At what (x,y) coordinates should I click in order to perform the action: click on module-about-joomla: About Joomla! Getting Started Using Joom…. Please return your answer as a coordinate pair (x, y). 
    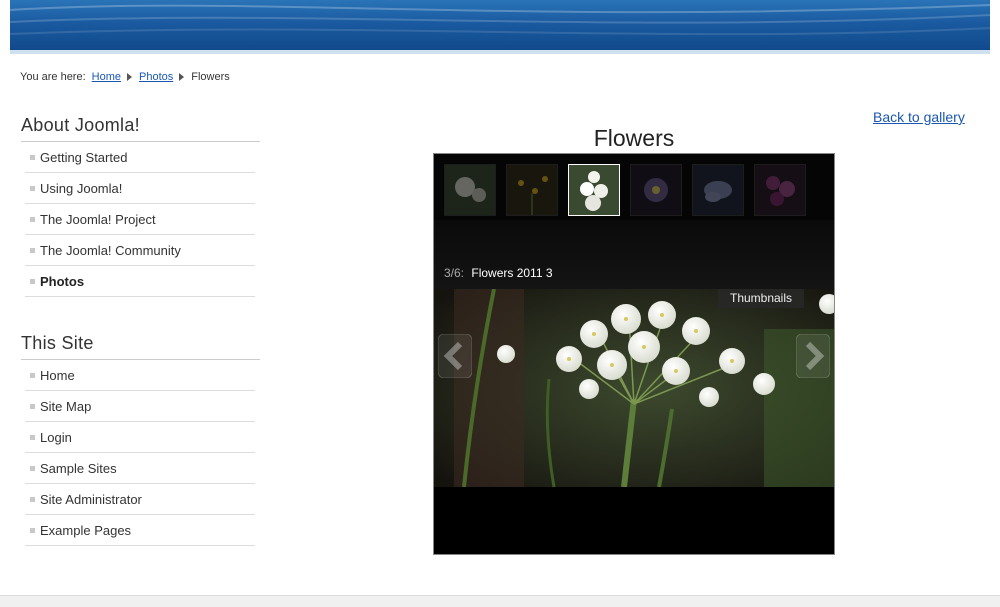
    Looking at the image, I should click on (140, 206).